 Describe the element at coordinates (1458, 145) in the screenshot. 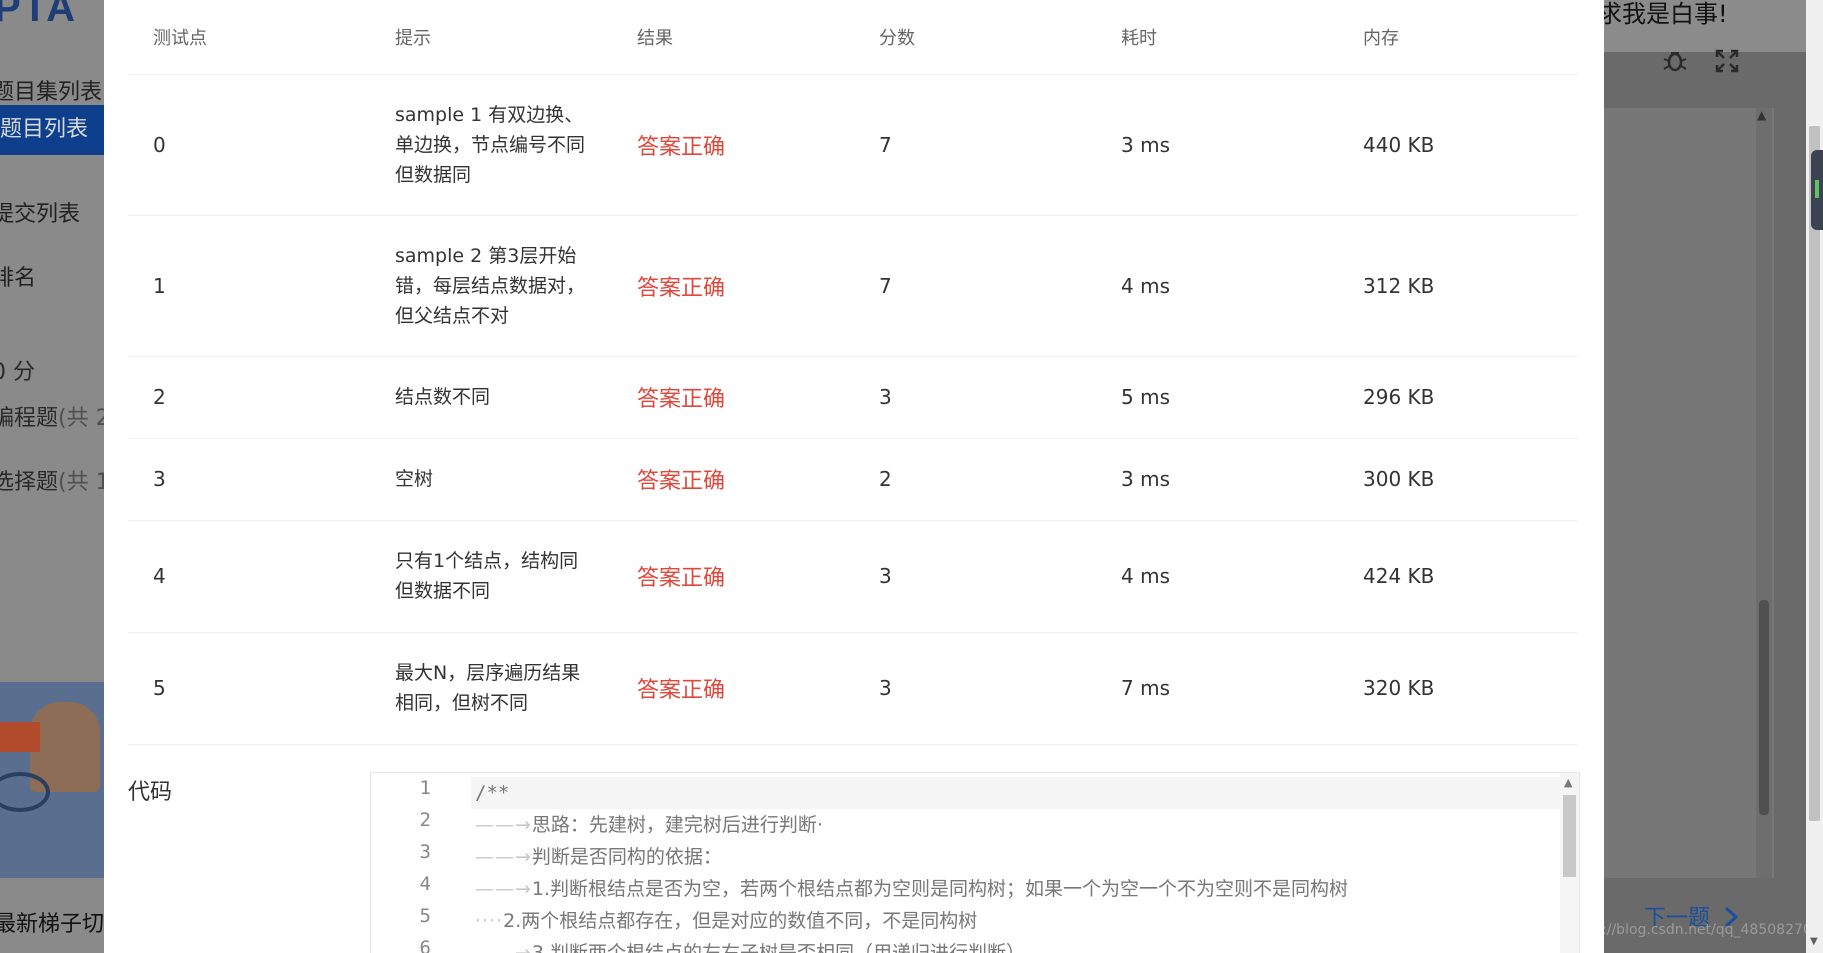

I see `memory-value: 440 KB` at that location.